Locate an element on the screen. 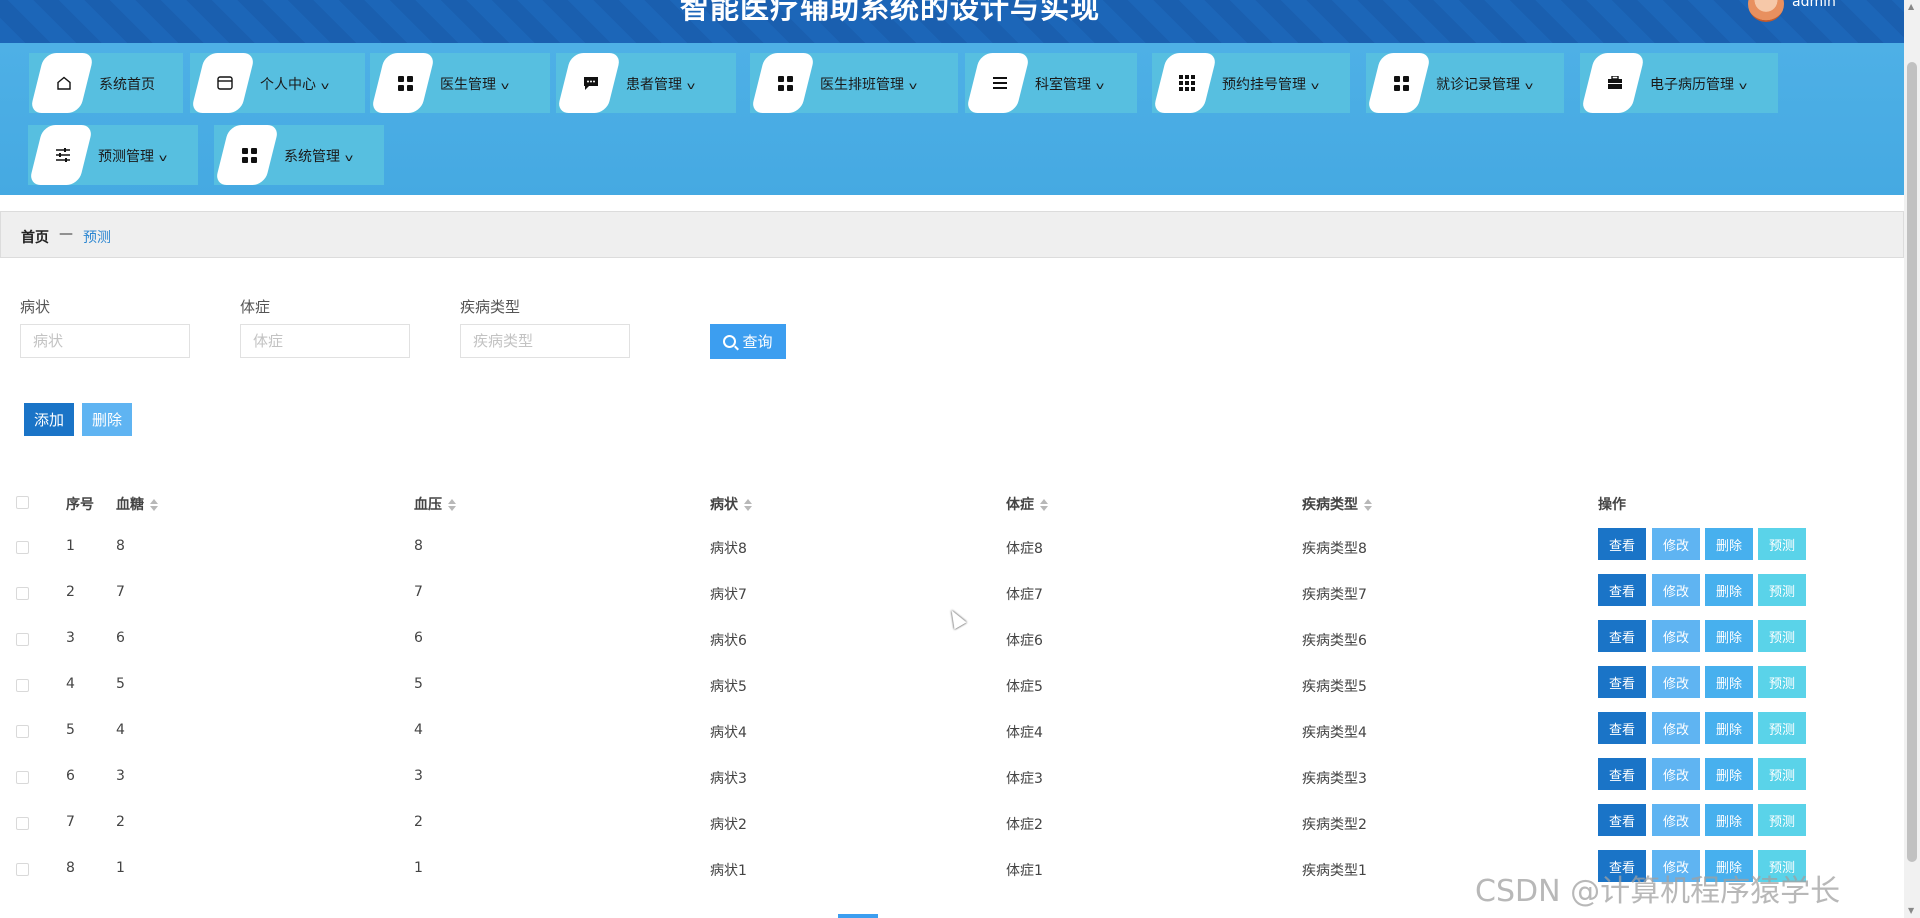 This screenshot has width=1920, height=918. column-header-disease-type: 疾病类型 is located at coordinates (1337, 504).